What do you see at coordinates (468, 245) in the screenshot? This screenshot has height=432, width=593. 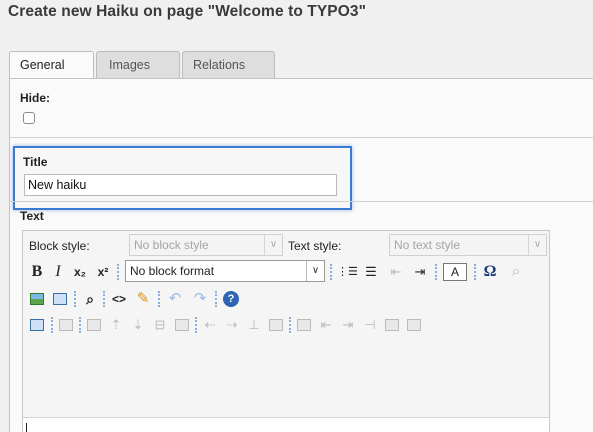 I see `text-style-select: No text style ∨` at bounding box center [468, 245].